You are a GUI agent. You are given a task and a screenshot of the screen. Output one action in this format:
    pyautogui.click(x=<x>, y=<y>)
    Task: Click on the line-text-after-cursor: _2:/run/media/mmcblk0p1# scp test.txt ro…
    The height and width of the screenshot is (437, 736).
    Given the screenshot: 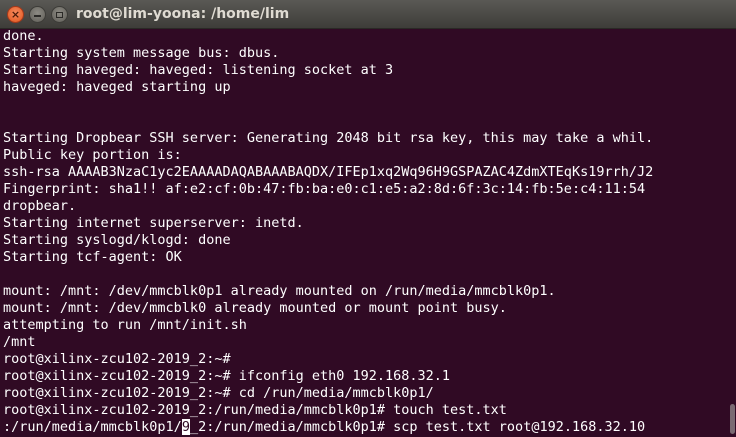 What is the action you would take?
    pyautogui.click(x=417, y=427)
    